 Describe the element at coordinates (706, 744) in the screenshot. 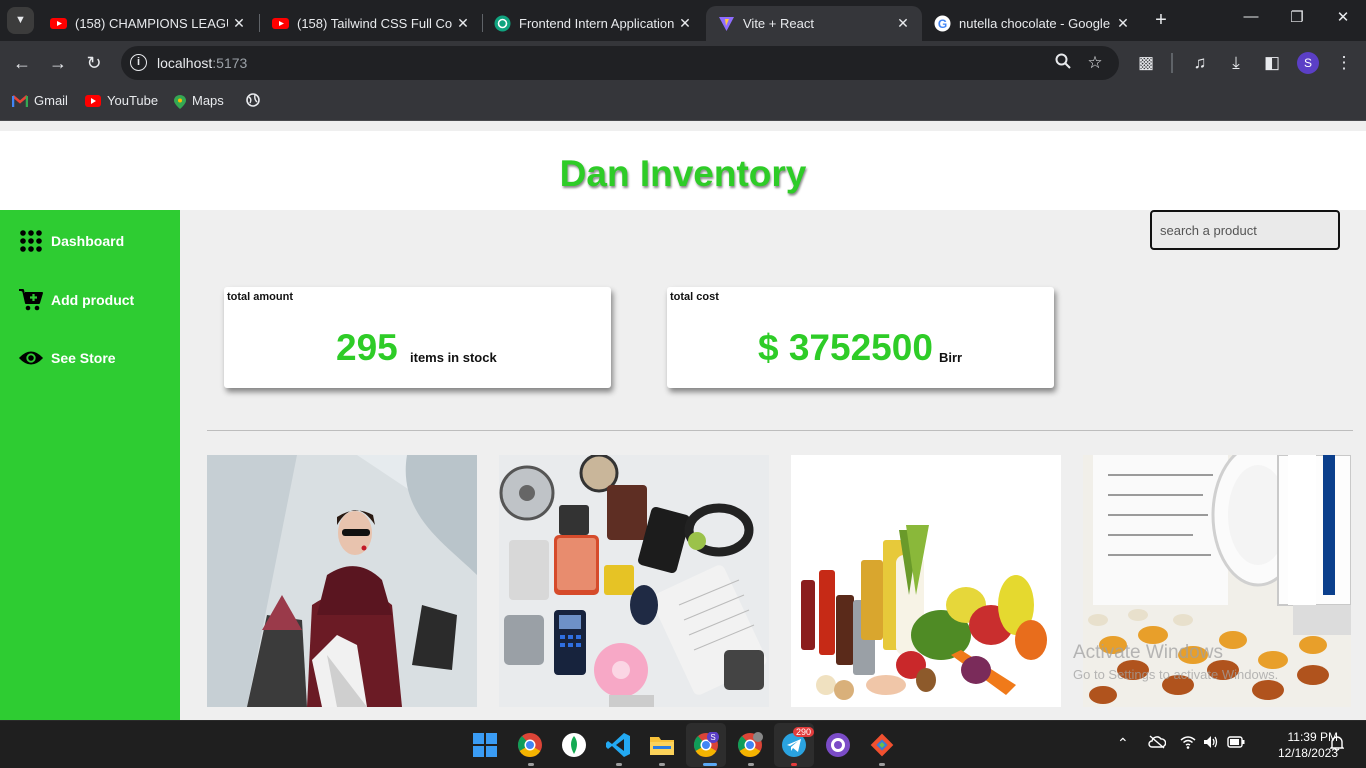

I see `chrome-profile-icon: S` at that location.